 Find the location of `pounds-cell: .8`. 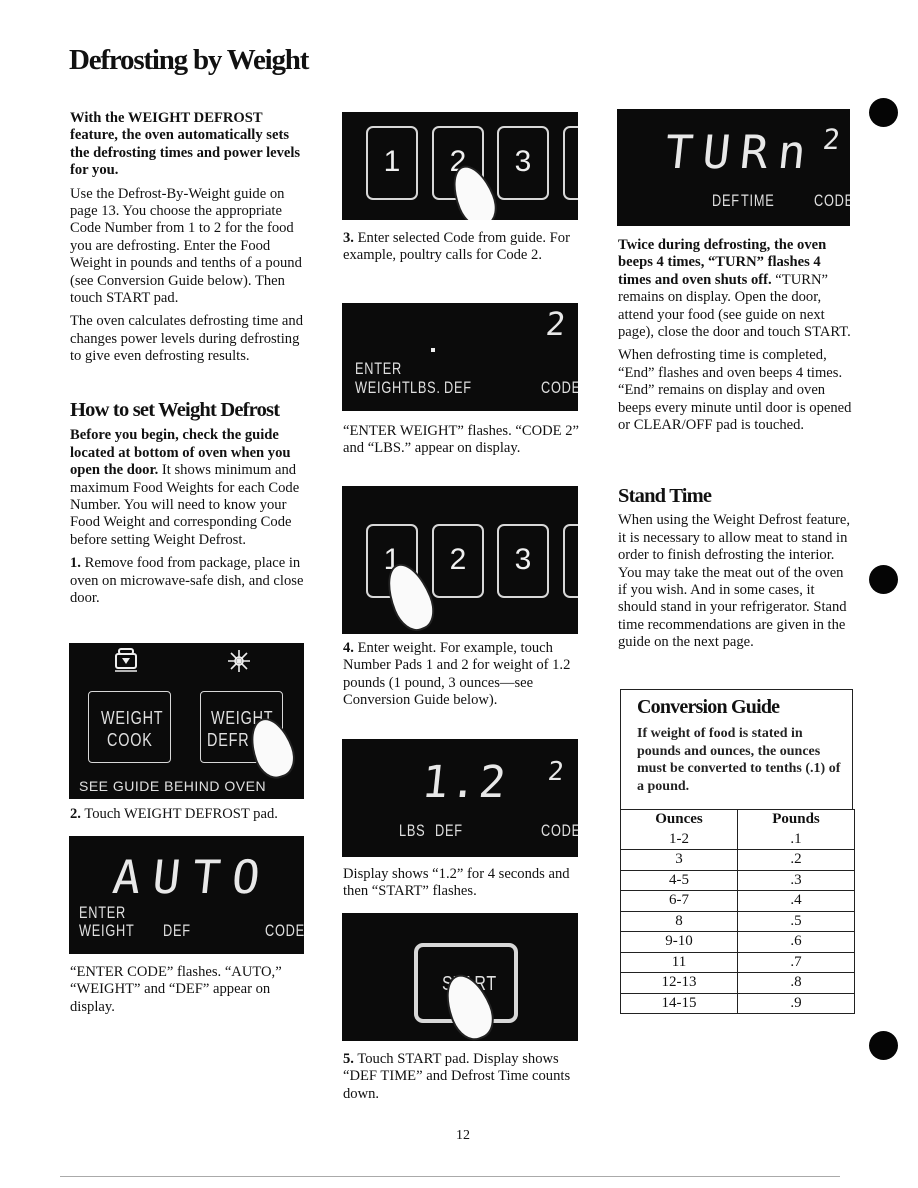

pounds-cell: .8 is located at coordinates (796, 983).